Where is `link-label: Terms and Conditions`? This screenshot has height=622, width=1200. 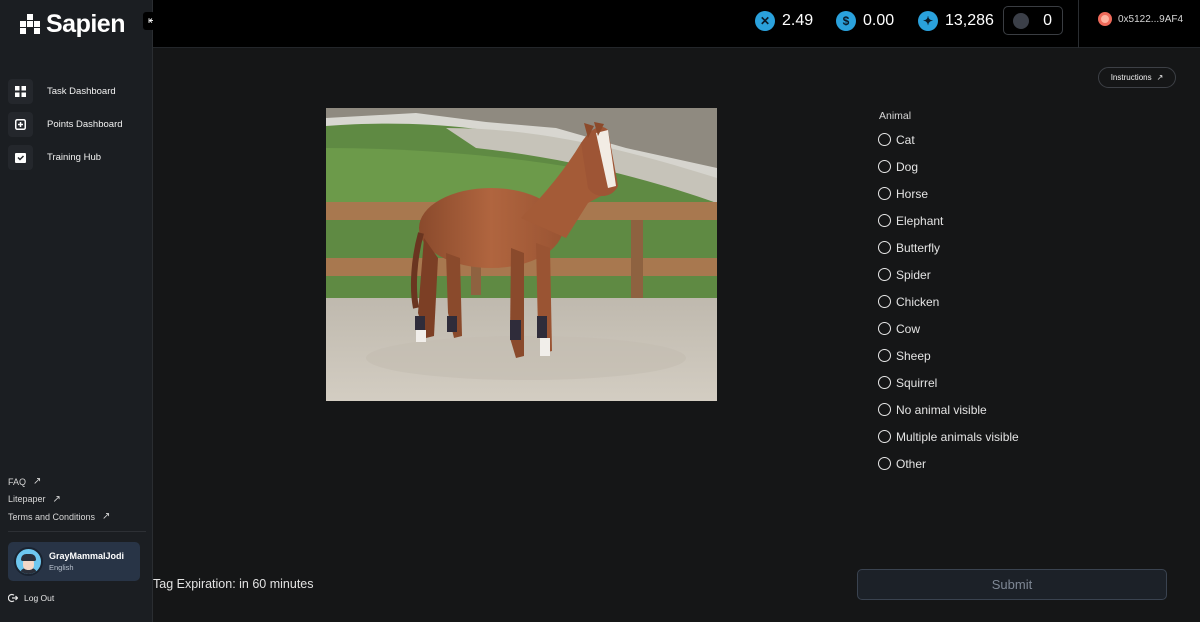 link-label: Terms and Conditions is located at coordinates (52, 516).